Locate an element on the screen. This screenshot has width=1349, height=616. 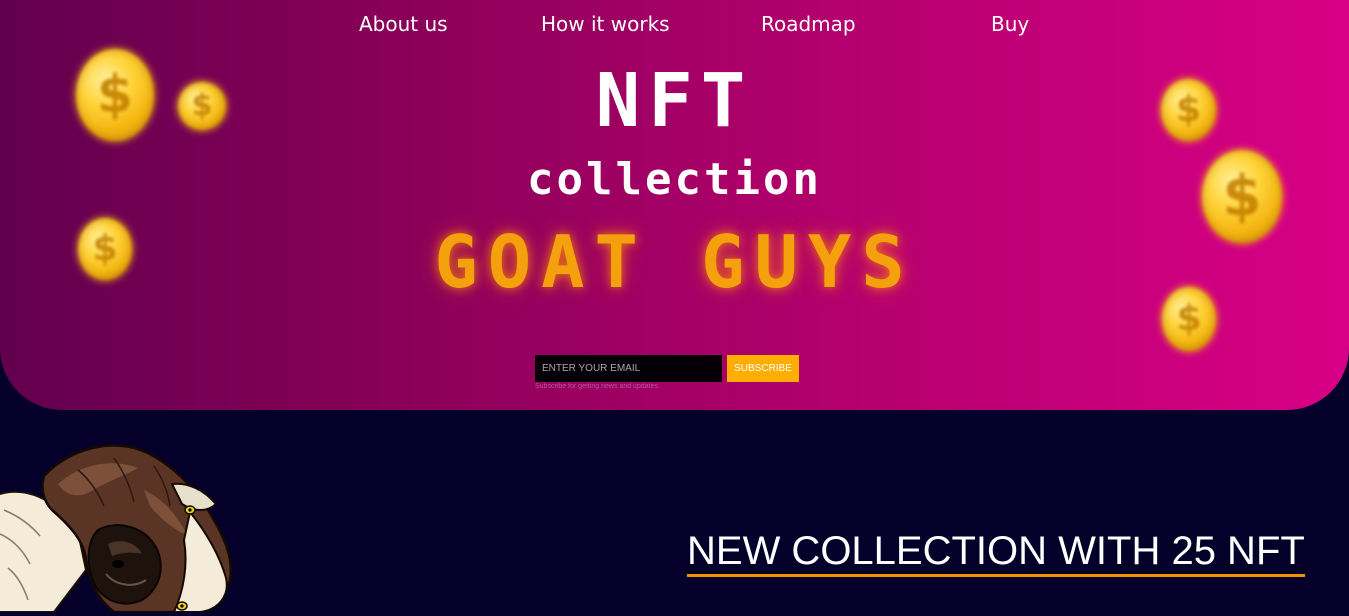
hero-subtitle: collection is located at coordinates (674, 179).